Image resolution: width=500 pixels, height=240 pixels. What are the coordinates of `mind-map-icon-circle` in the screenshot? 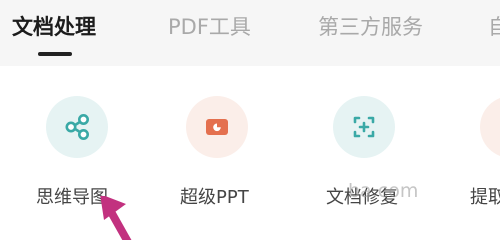 It's located at (77, 127).